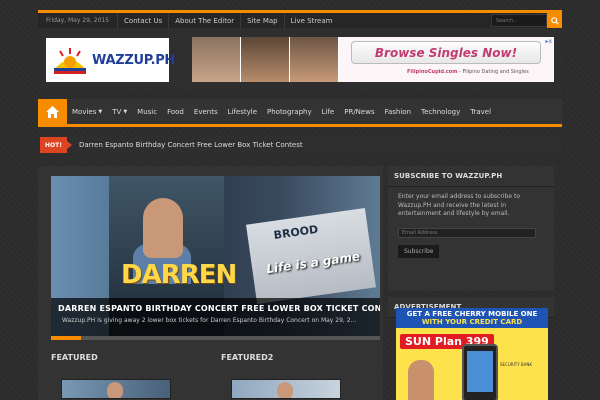 The image size is (600, 400). I want to click on home-icon, so click(52, 111).